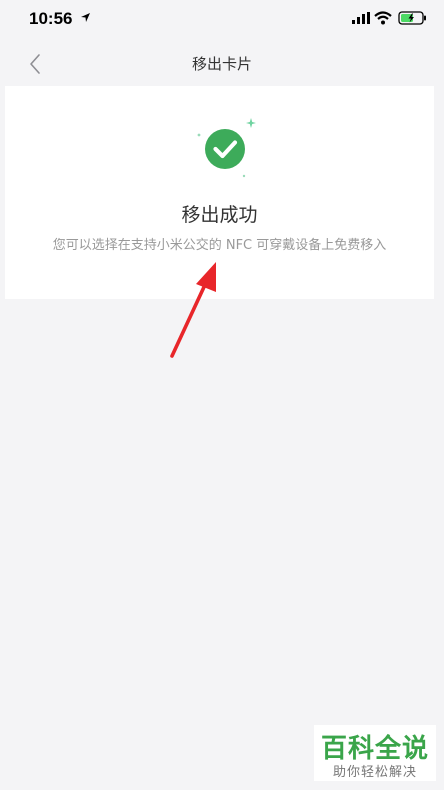  I want to click on status-time: 10:56, so click(51, 18).